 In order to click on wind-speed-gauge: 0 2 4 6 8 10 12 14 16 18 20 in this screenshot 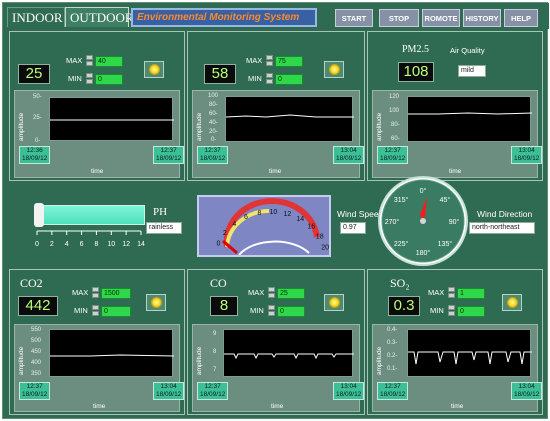, I will do `click(264, 226)`.